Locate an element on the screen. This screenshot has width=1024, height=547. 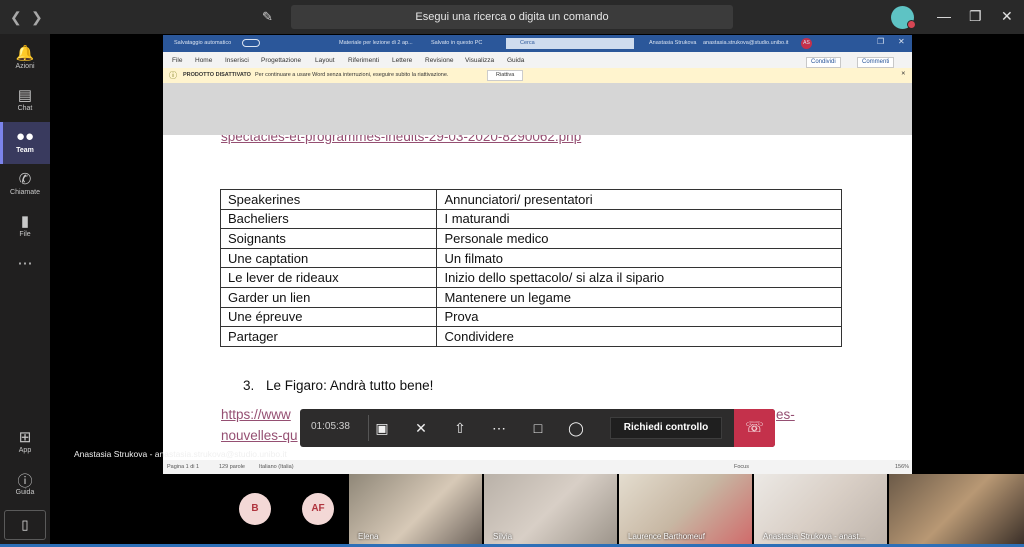
menu-review: Revisione is located at coordinates (439, 60).